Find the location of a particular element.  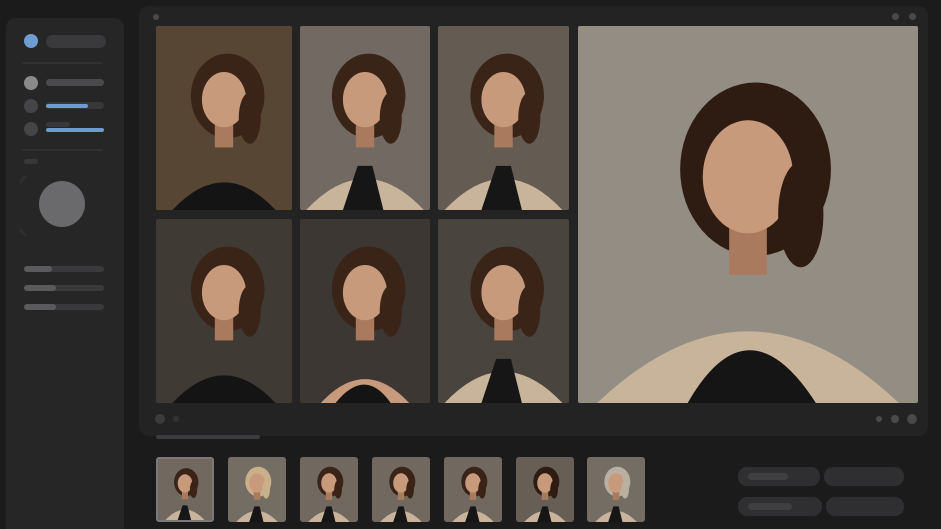

slider-1-fill is located at coordinates (38, 269).